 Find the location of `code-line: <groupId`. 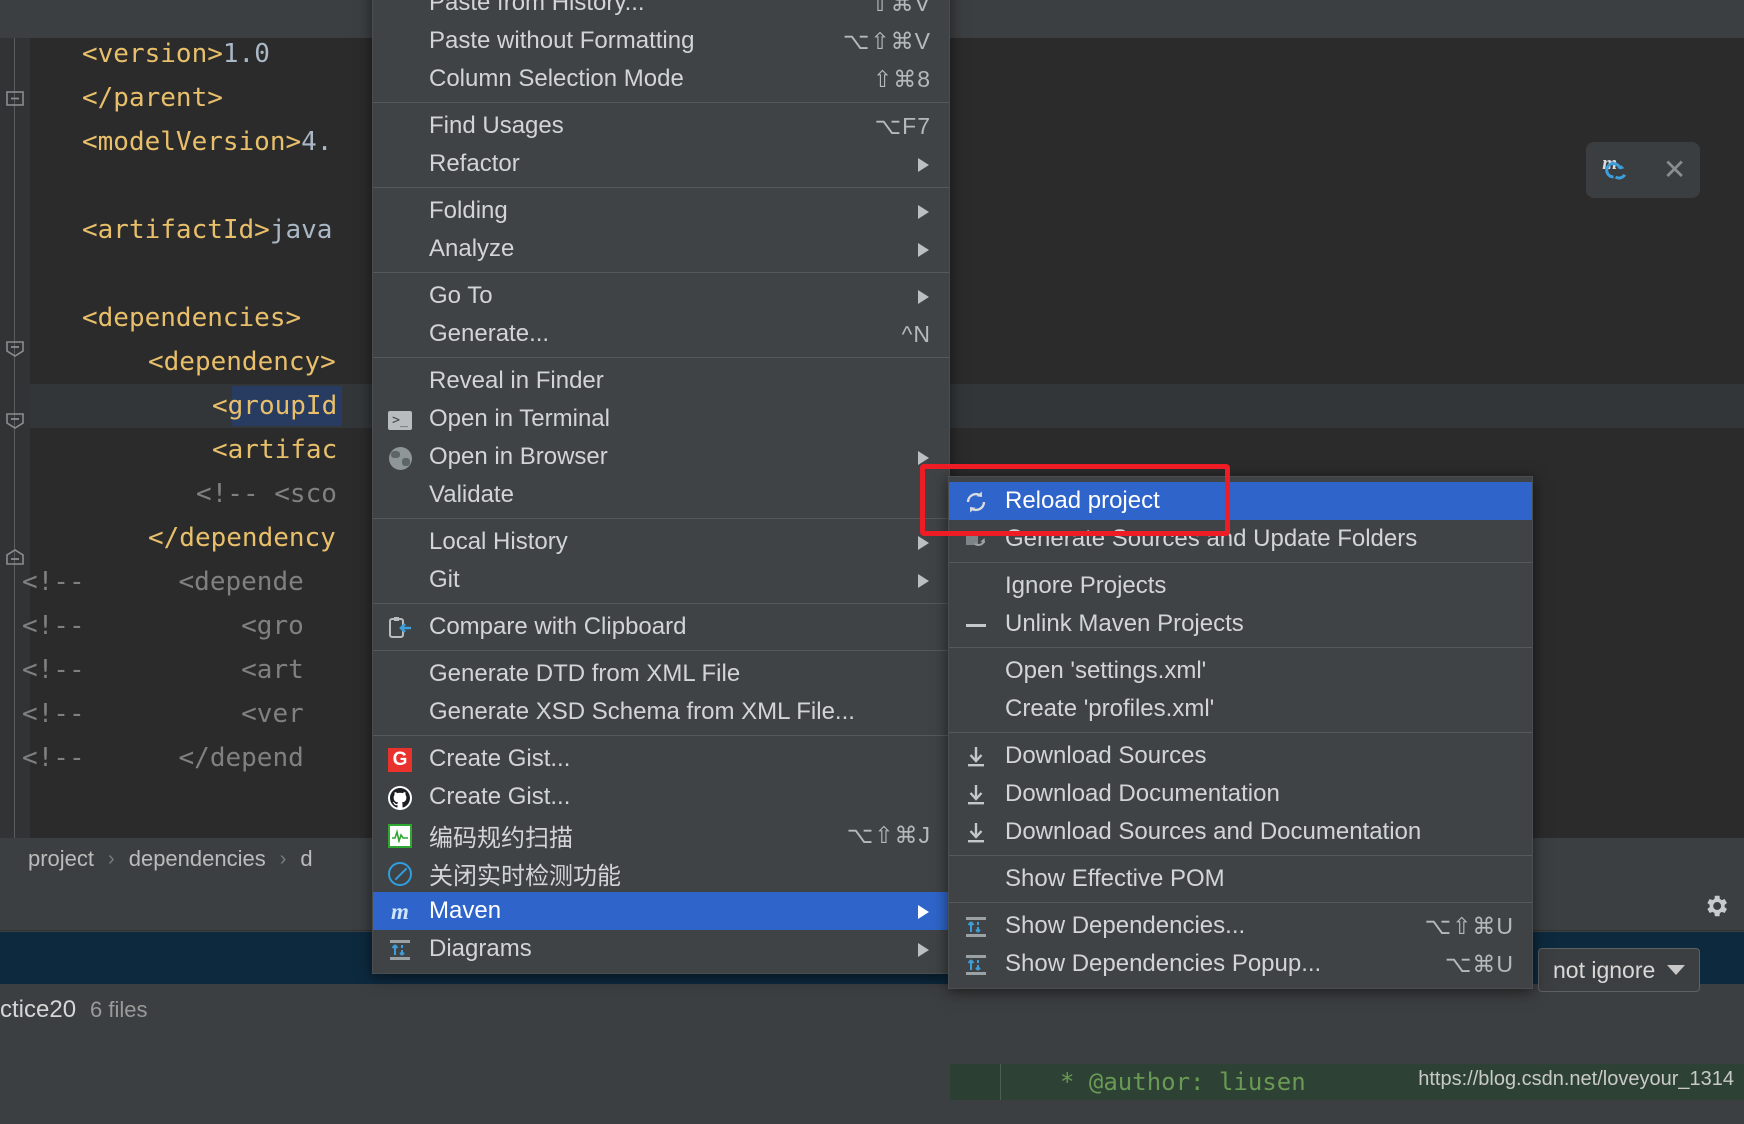

code-line: <groupId is located at coordinates (168, 406).